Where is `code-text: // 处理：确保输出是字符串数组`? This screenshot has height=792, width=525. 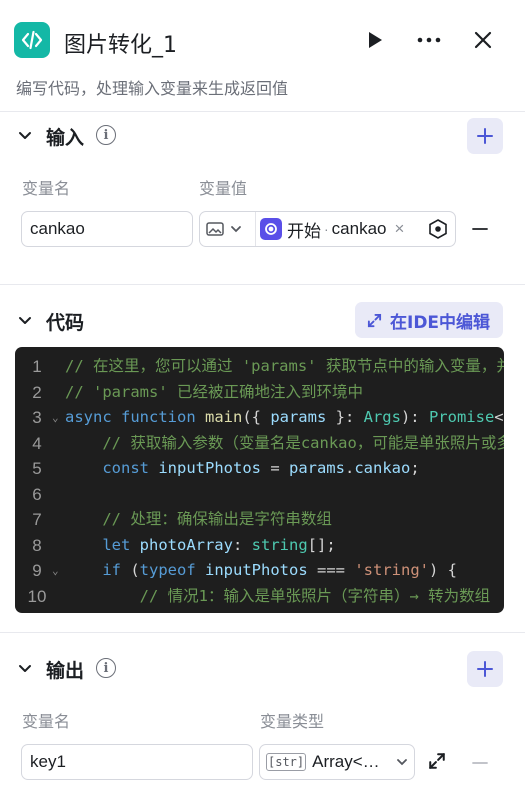 code-text: // 处理：确保输出是字符串数组 is located at coordinates (198, 519).